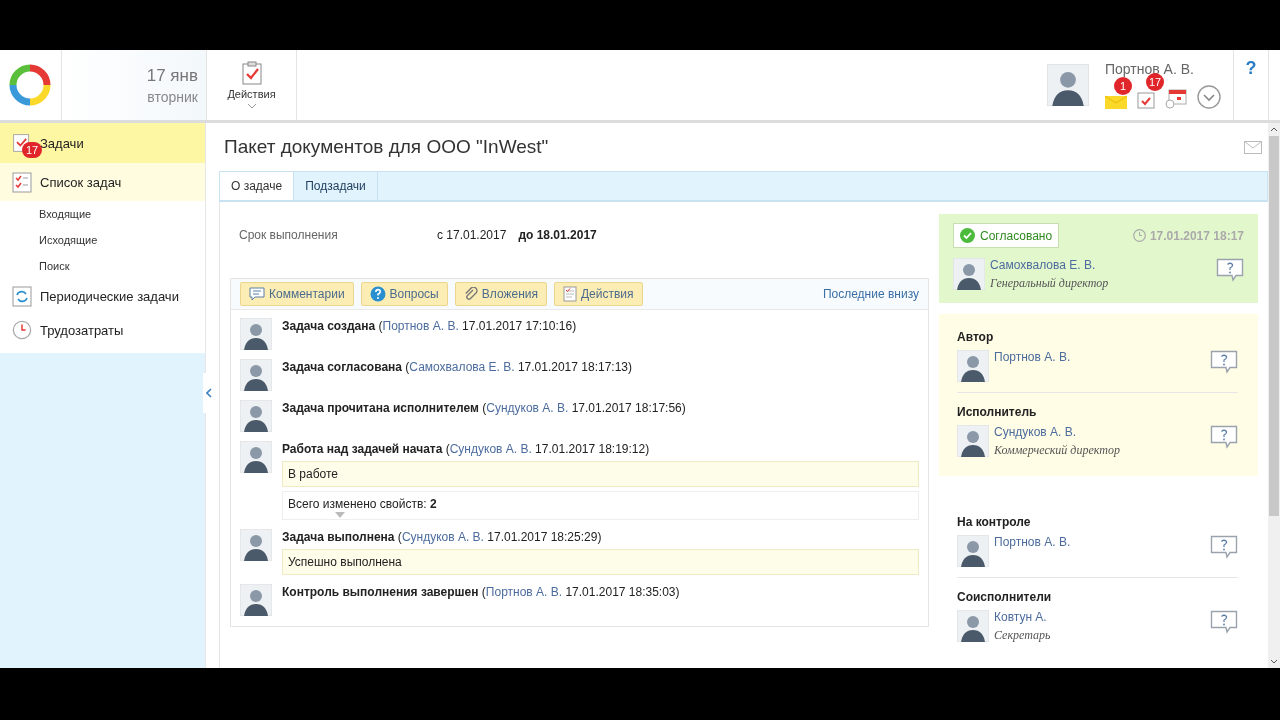  I want to click on event-text: Задача согласована (Самохвалова Е. В. 17.01.2017 18:17:13), so click(457, 367).